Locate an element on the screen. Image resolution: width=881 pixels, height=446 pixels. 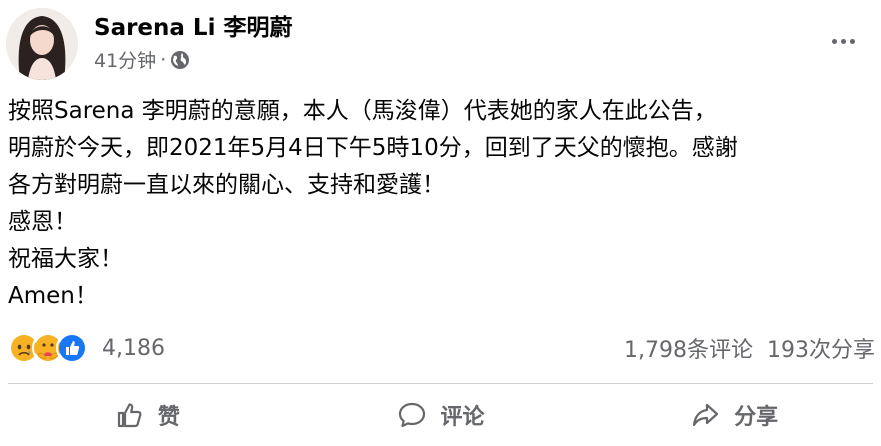
post-line: Amen！ is located at coordinates (53, 296).